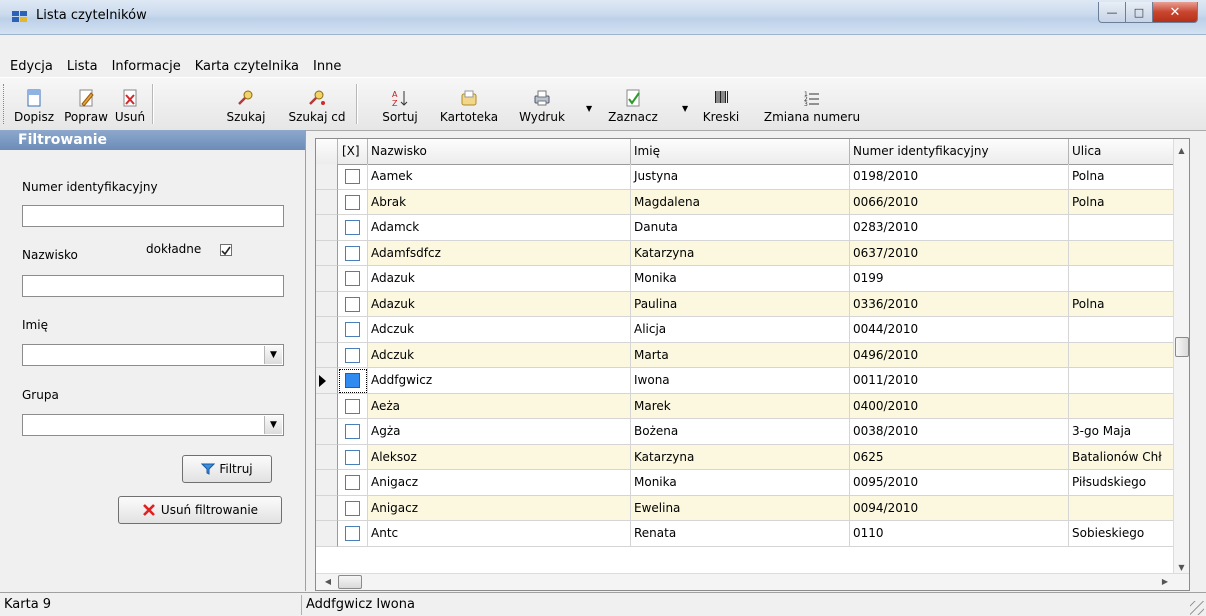 The image size is (1206, 616). What do you see at coordinates (740, 253) in the screenshot?
I see `cell-imie: Katarzyna` at bounding box center [740, 253].